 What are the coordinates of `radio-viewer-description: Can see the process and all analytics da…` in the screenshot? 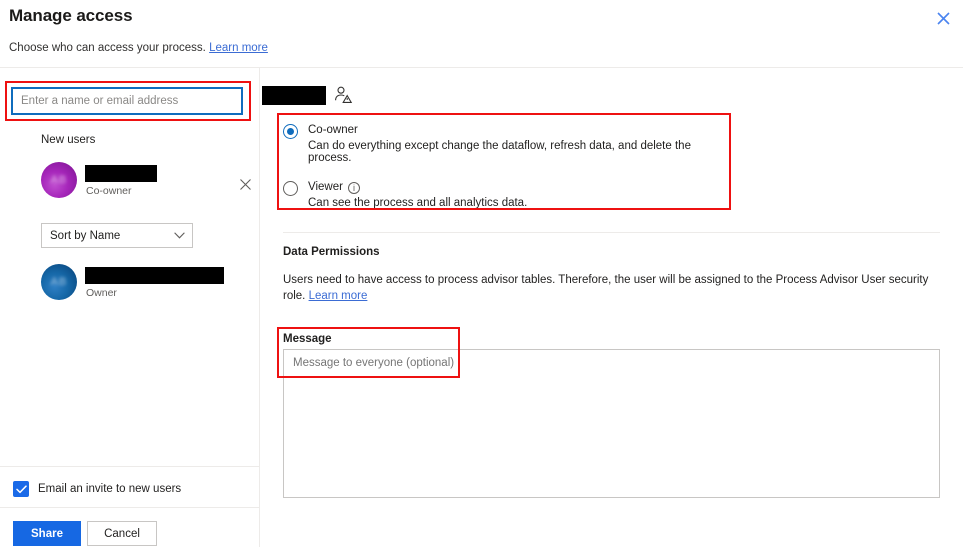 It's located at (418, 203).